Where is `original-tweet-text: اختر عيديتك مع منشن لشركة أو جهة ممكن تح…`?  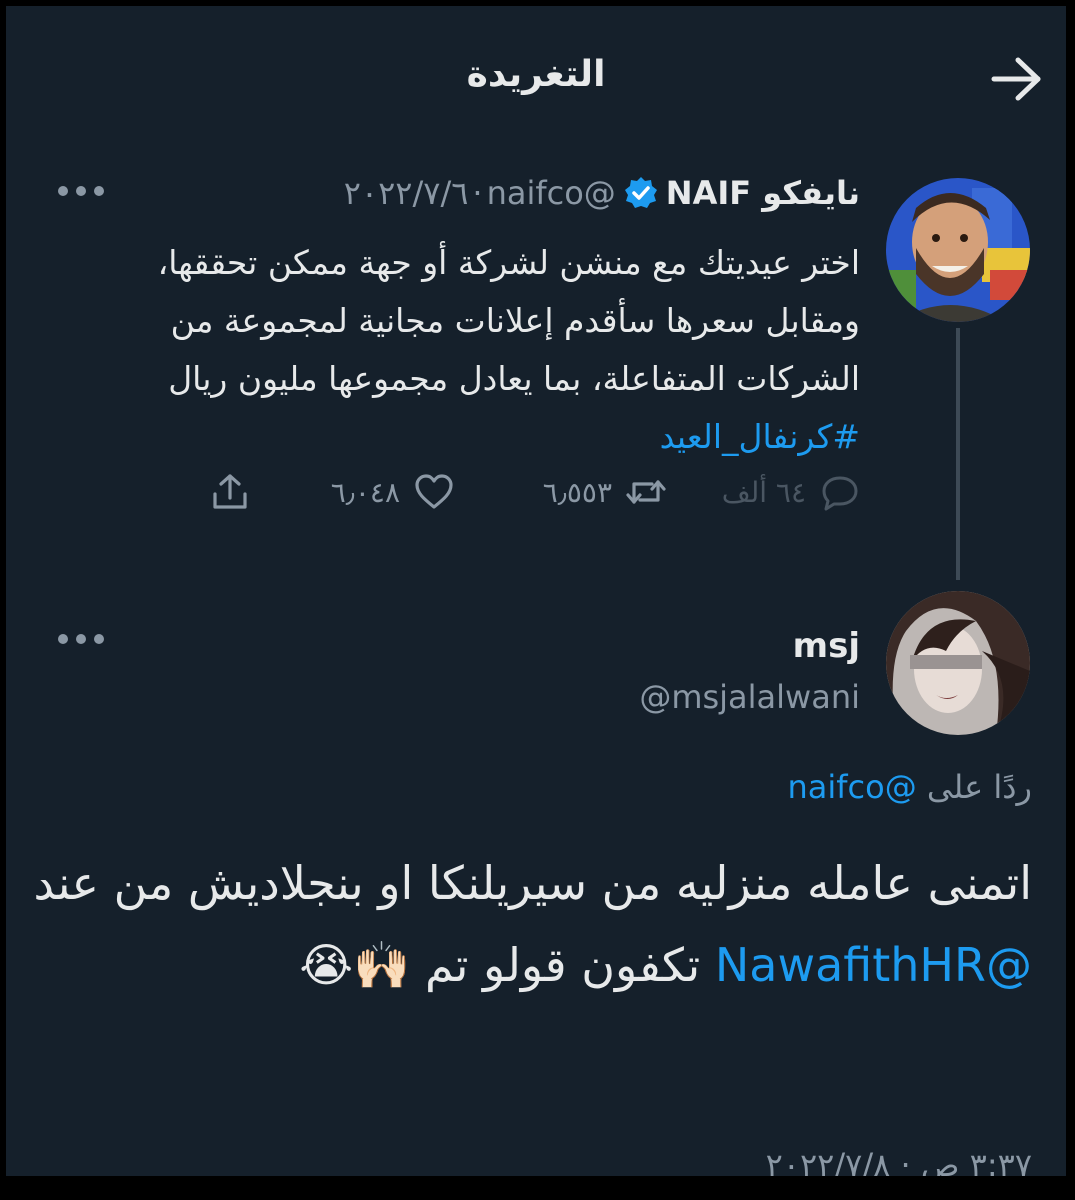
original-tweet-text: اختر عيديتك مع منشن لشركة أو جهة ممكن تح… is located at coordinates (480, 350).